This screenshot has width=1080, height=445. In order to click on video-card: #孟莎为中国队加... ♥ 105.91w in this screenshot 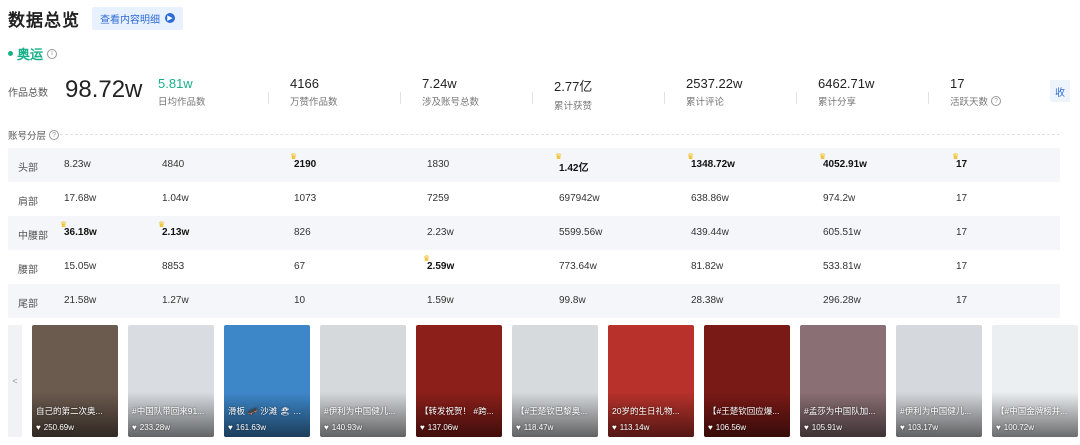, I will do `click(843, 381)`.